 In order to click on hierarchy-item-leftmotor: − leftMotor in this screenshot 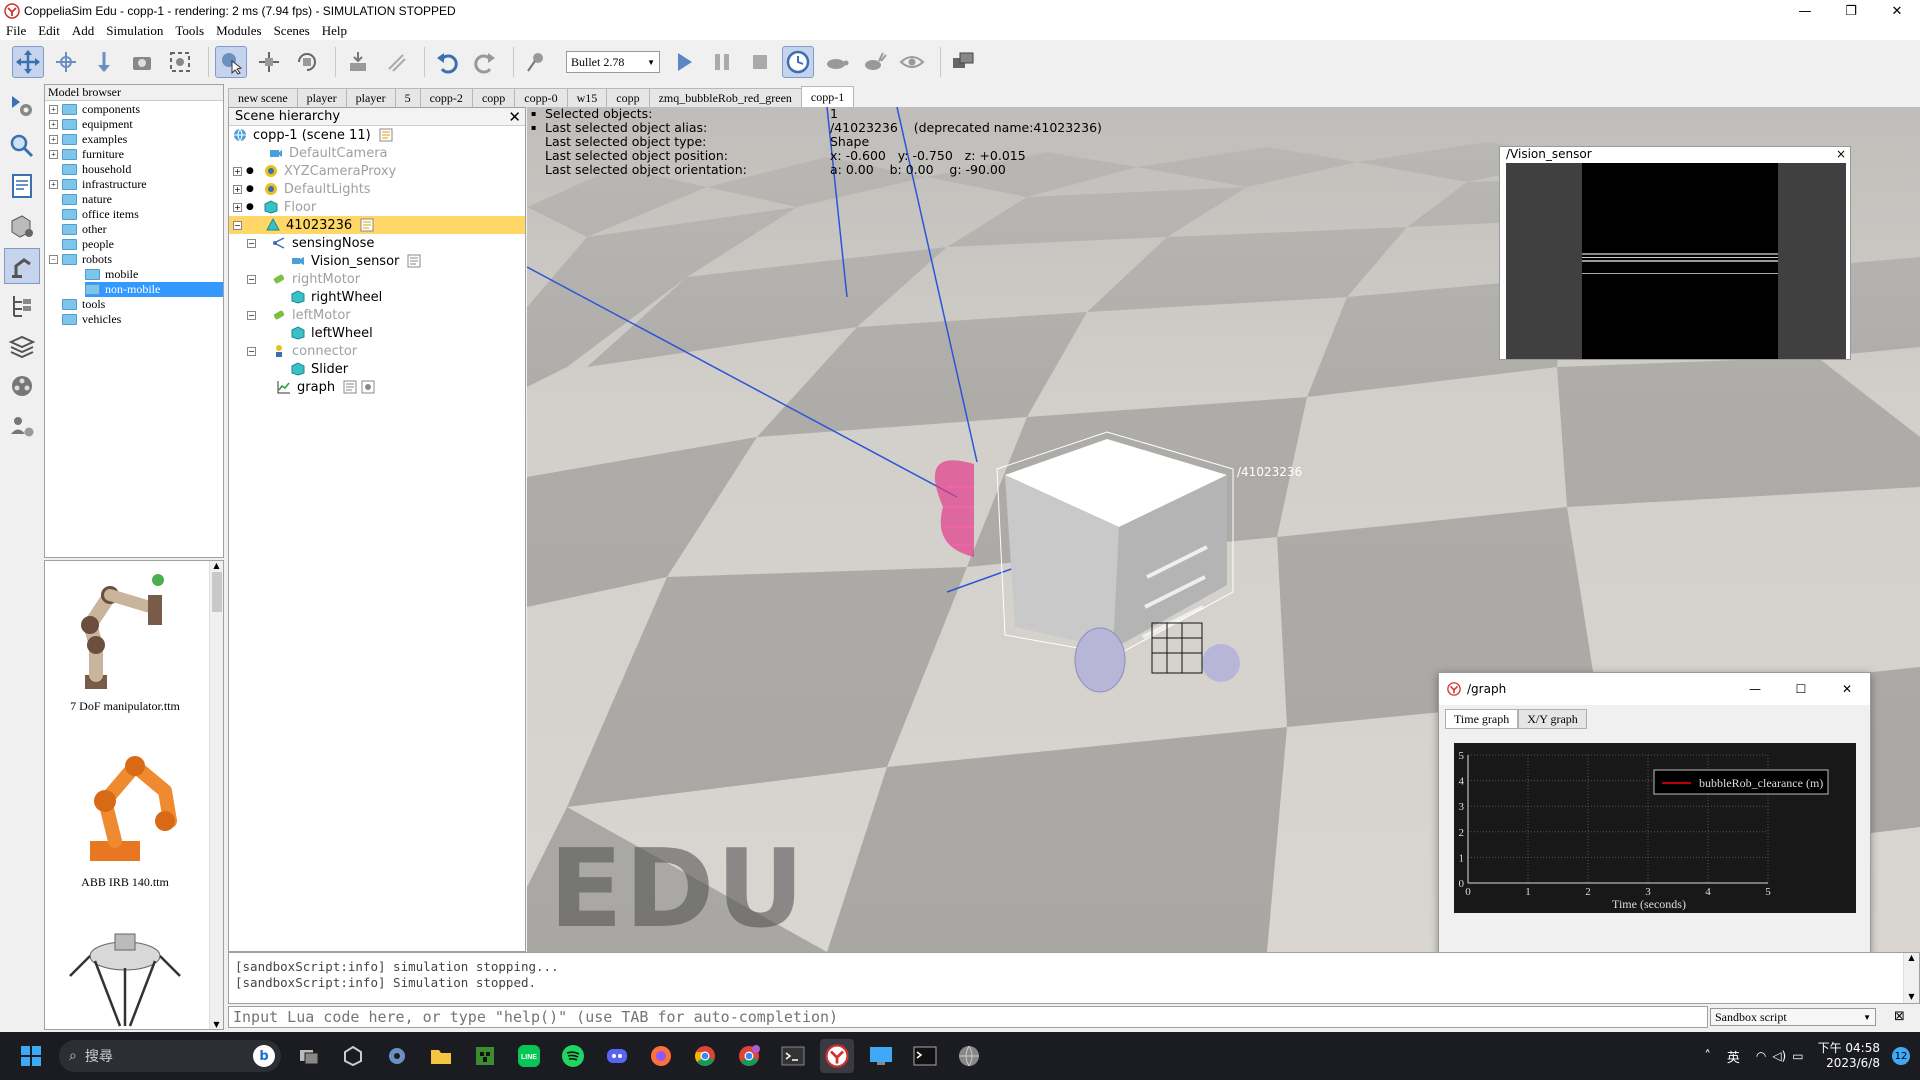, I will do `click(377, 315)`.